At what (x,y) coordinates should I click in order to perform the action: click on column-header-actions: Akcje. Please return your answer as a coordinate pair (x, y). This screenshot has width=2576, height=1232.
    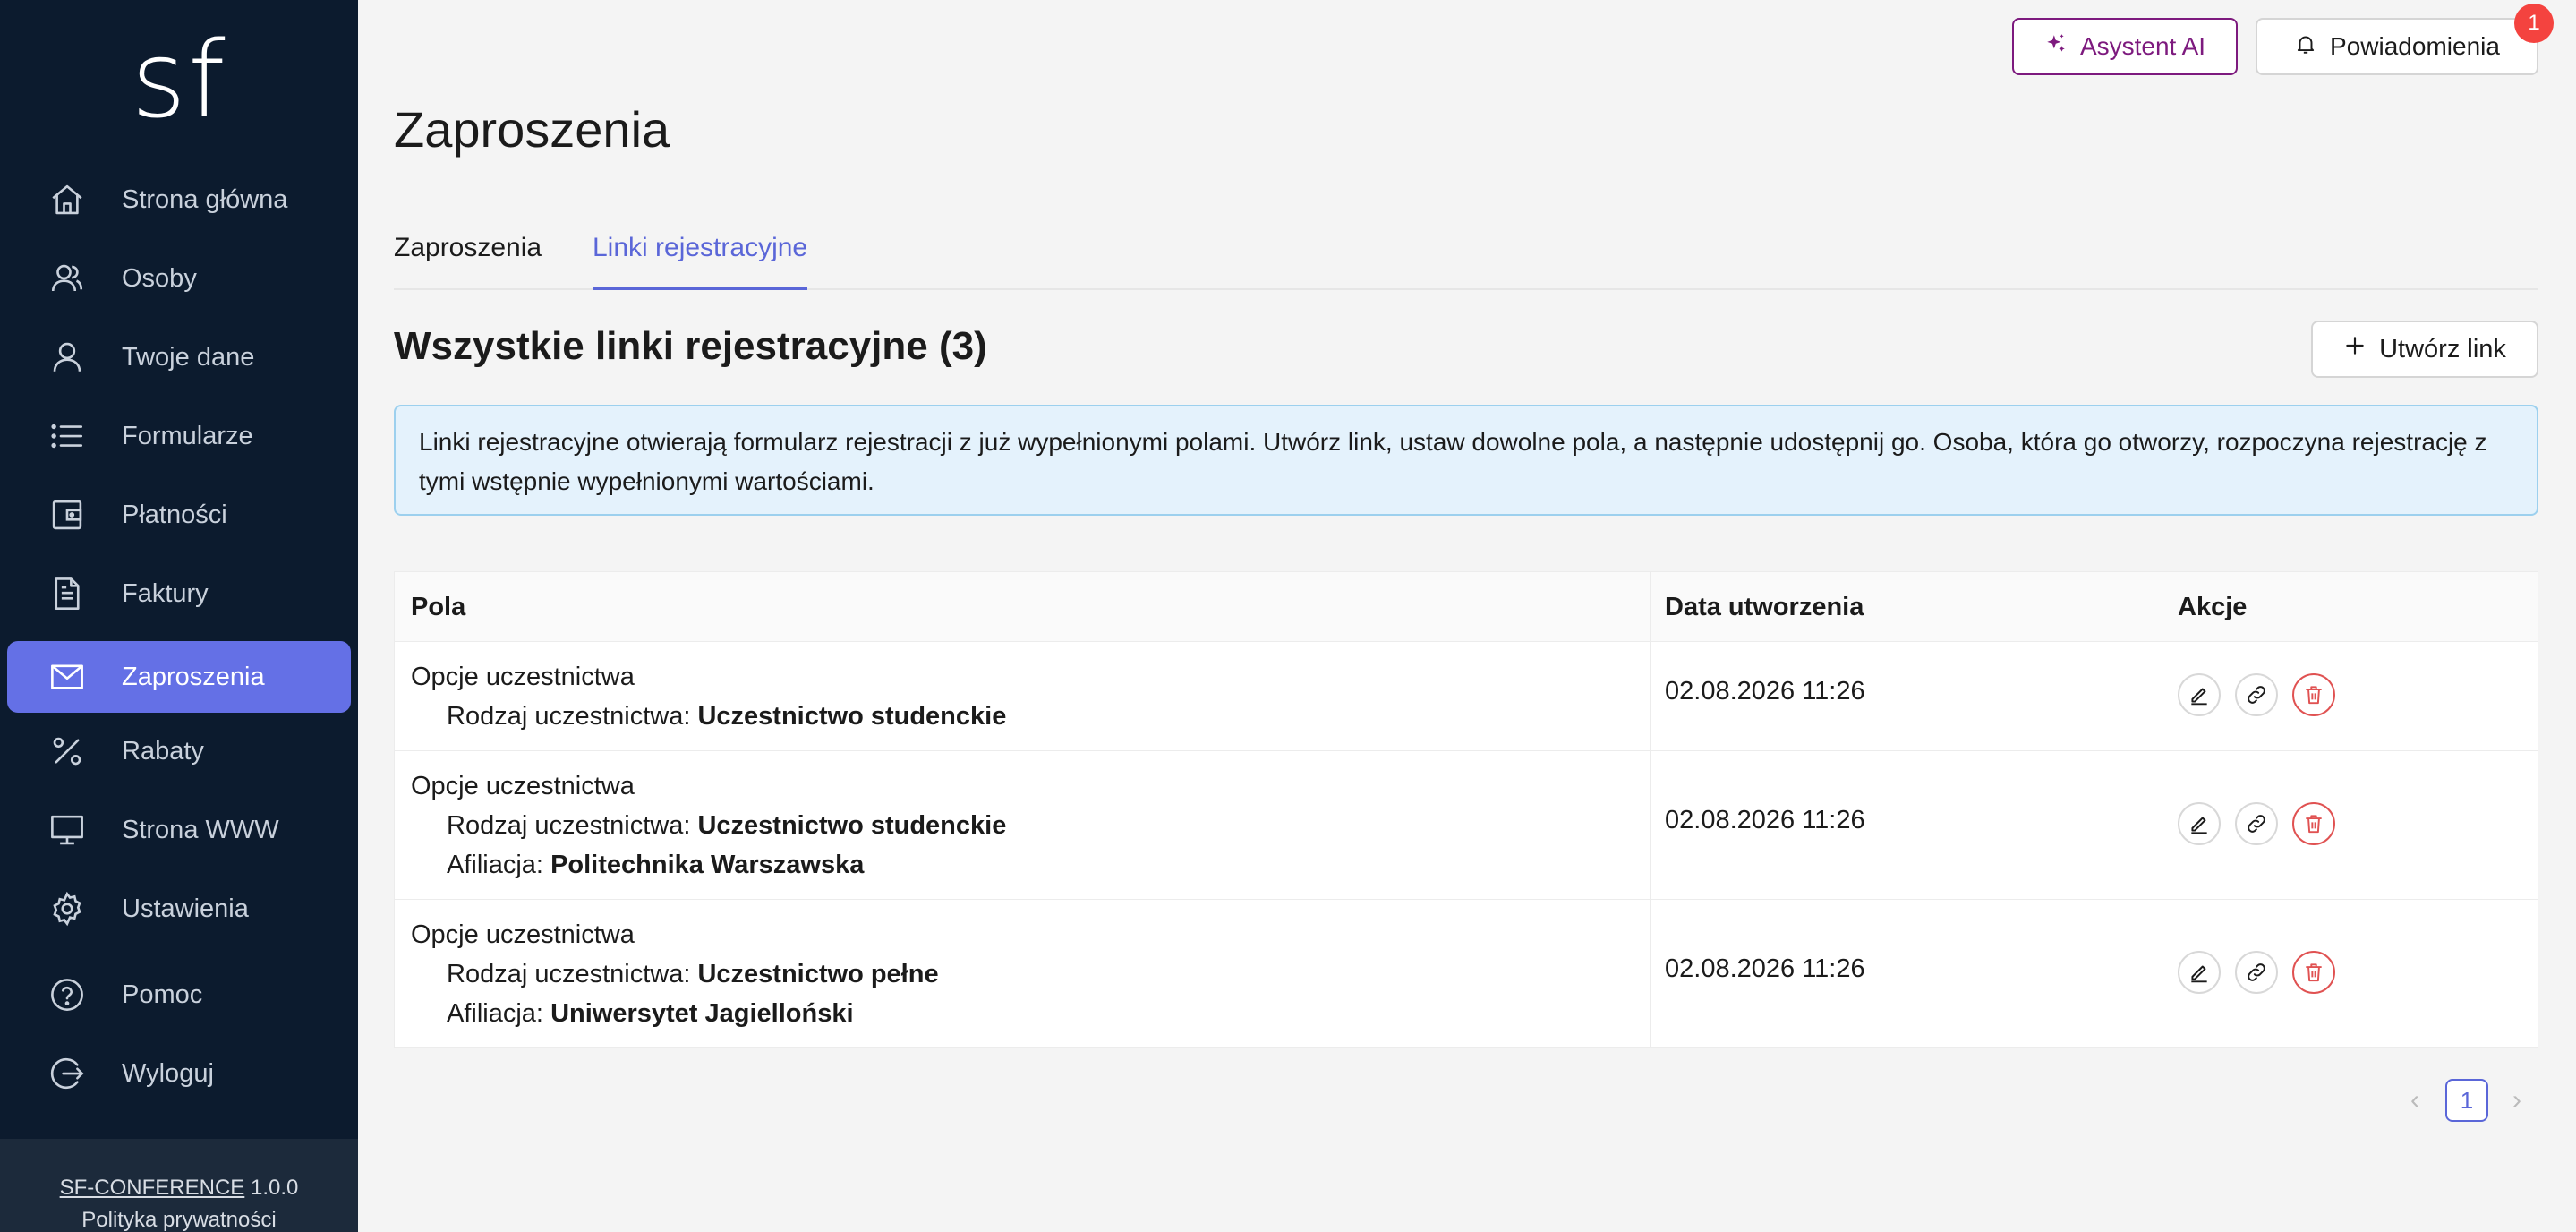
    Looking at the image, I should click on (2213, 607).